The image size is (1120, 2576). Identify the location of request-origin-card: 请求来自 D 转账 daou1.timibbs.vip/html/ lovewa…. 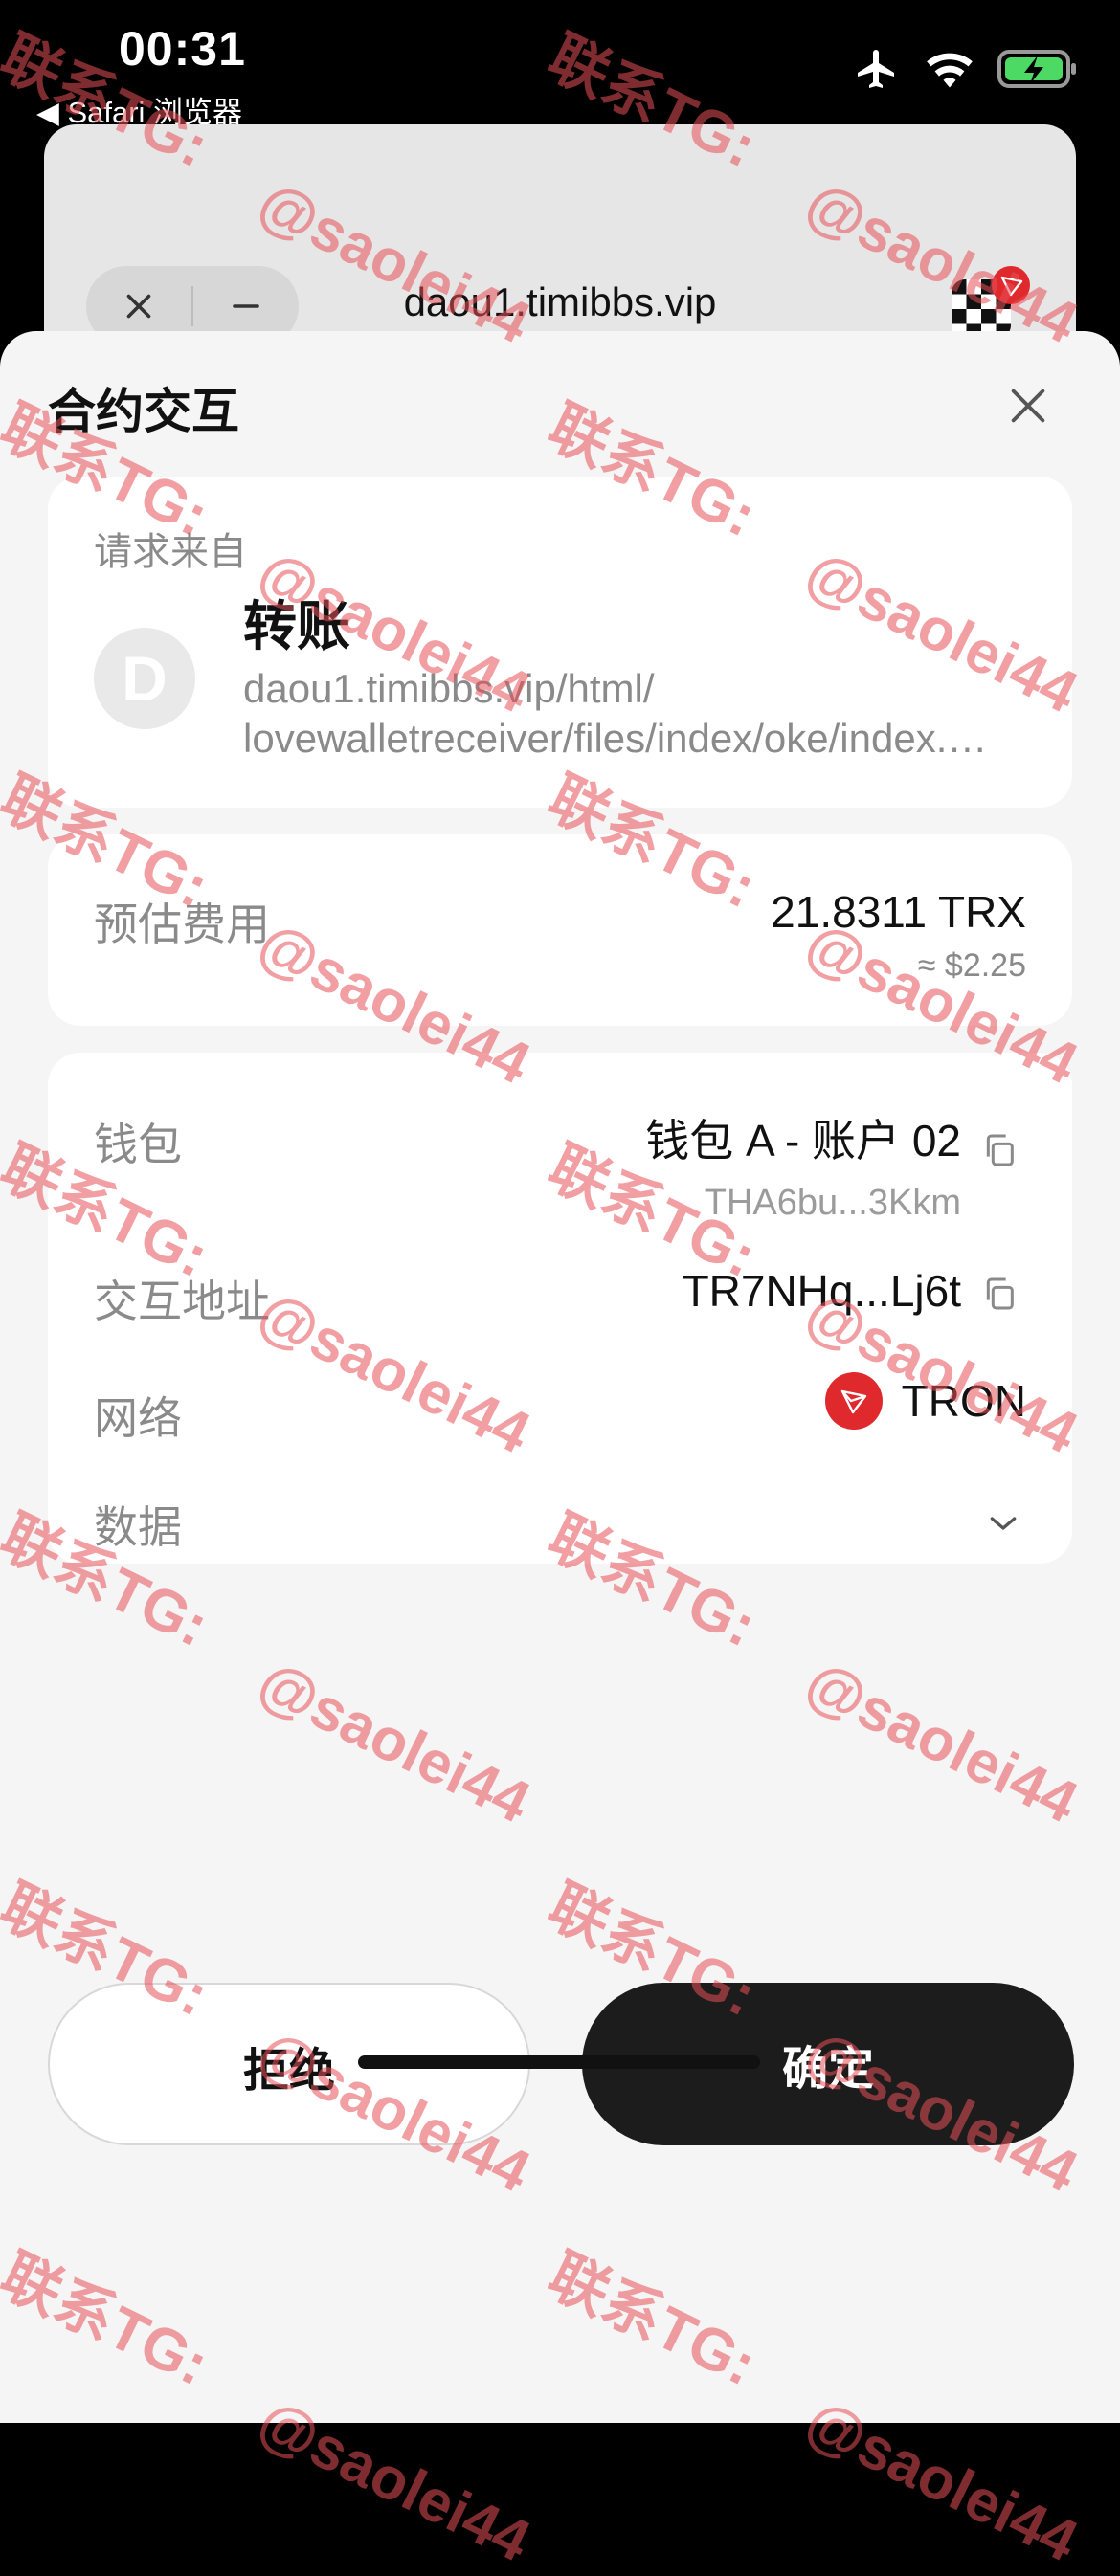
(560, 642).